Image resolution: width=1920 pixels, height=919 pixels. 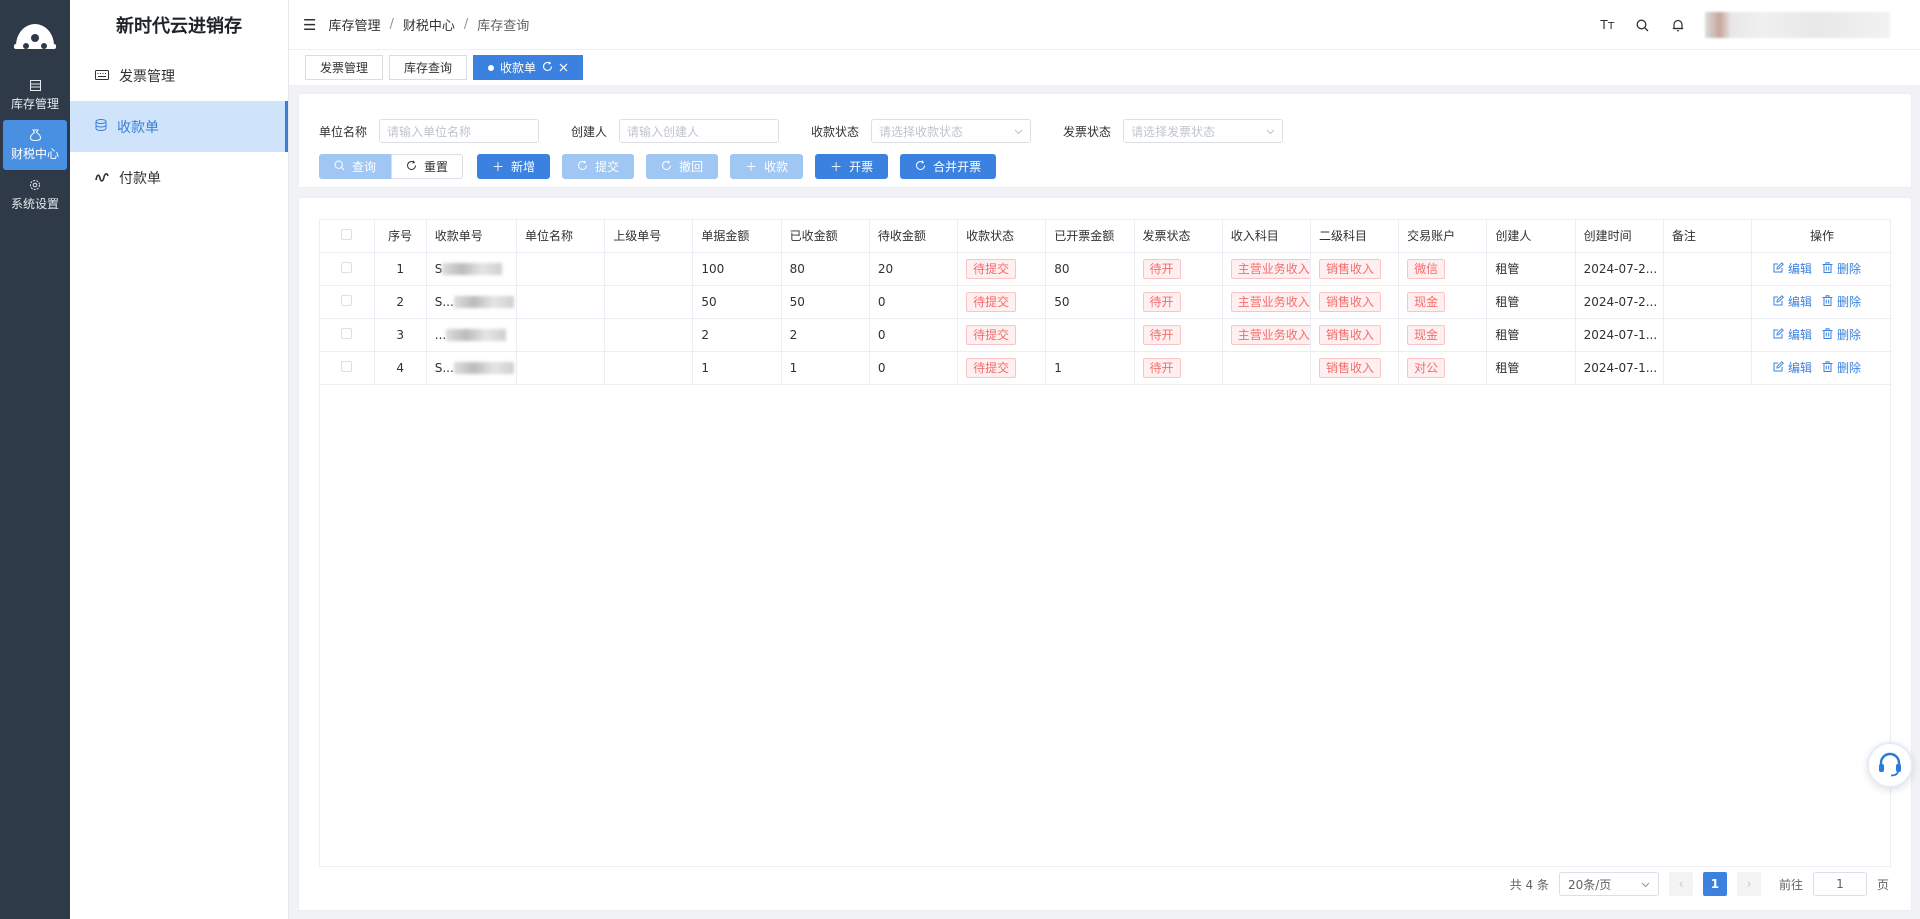 What do you see at coordinates (179, 177) in the screenshot?
I see `sidebar-item-payment: 付款单` at bounding box center [179, 177].